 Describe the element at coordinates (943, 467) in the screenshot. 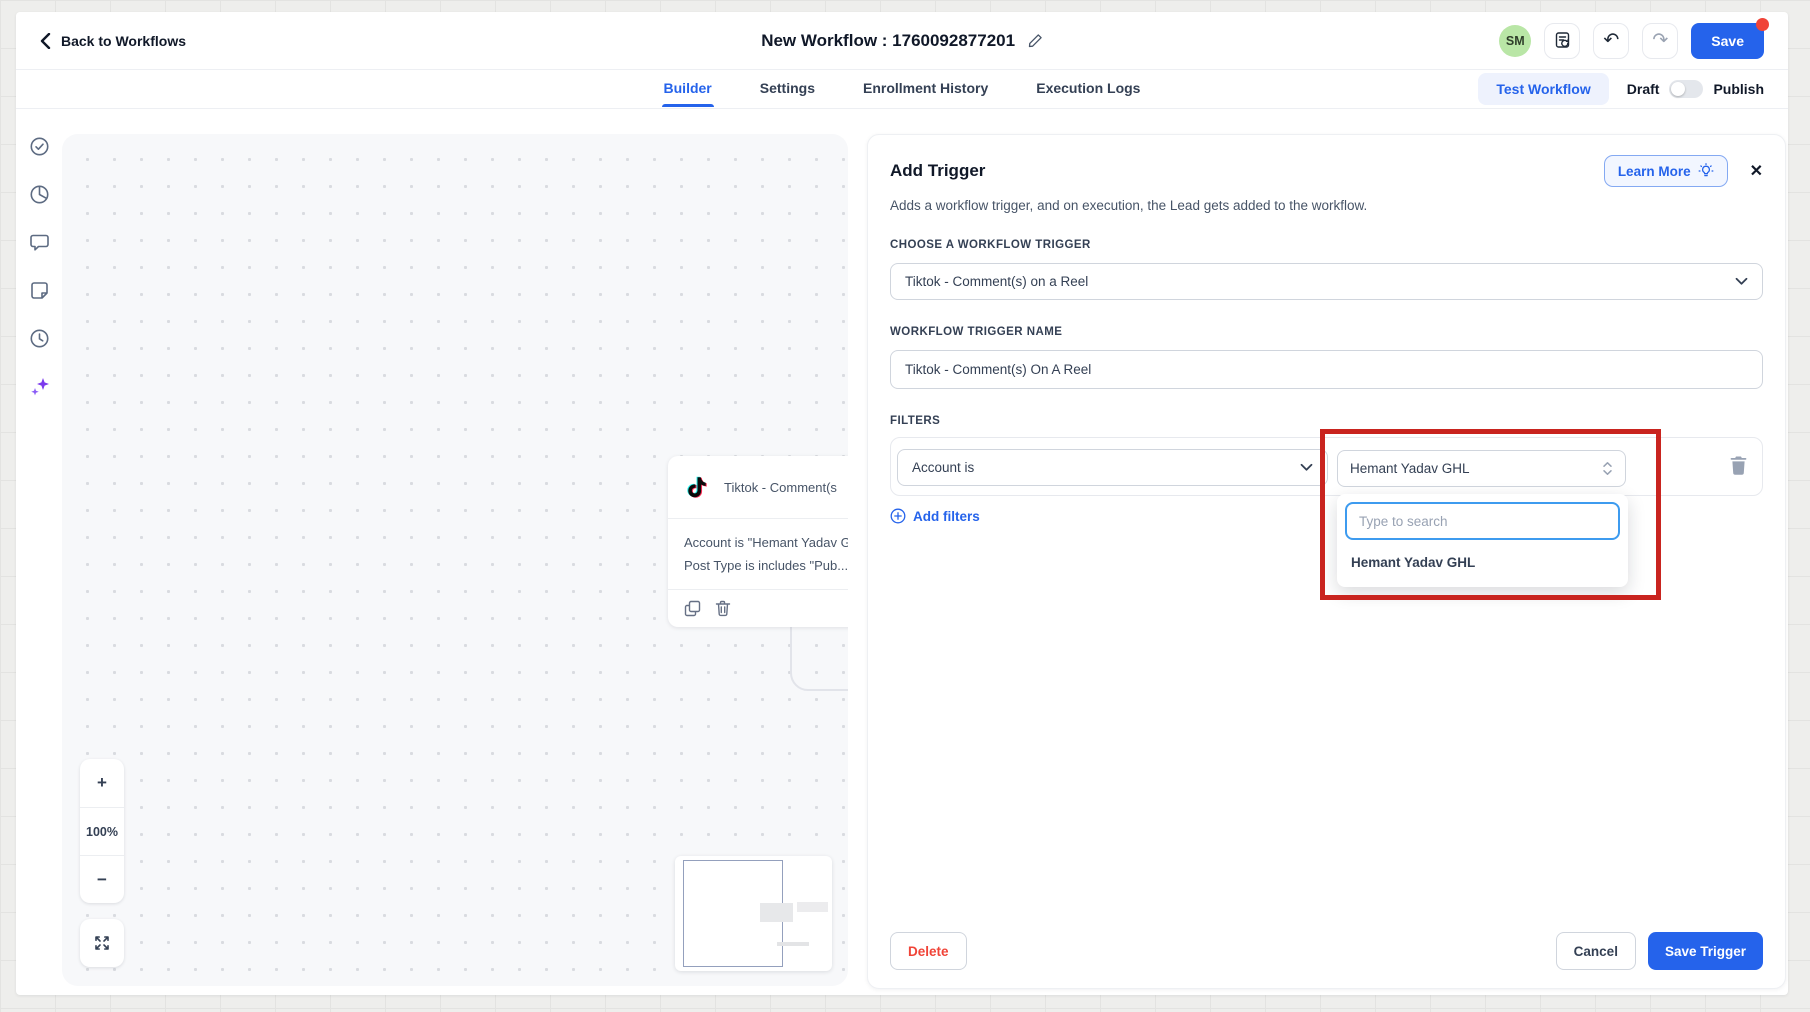

I see `filter-field-value: Account is` at that location.